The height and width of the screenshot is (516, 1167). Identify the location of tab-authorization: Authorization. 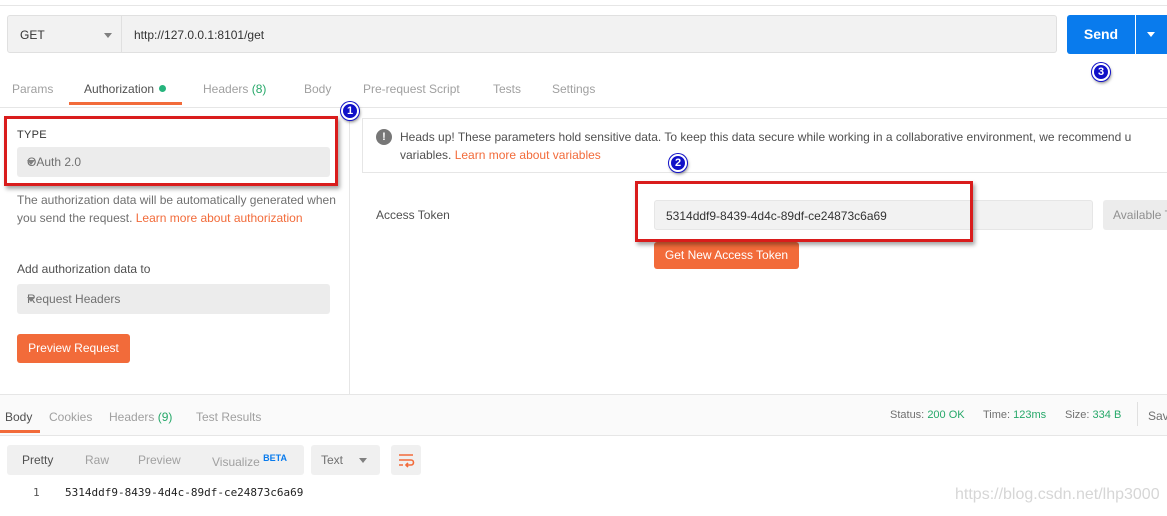
(125, 89).